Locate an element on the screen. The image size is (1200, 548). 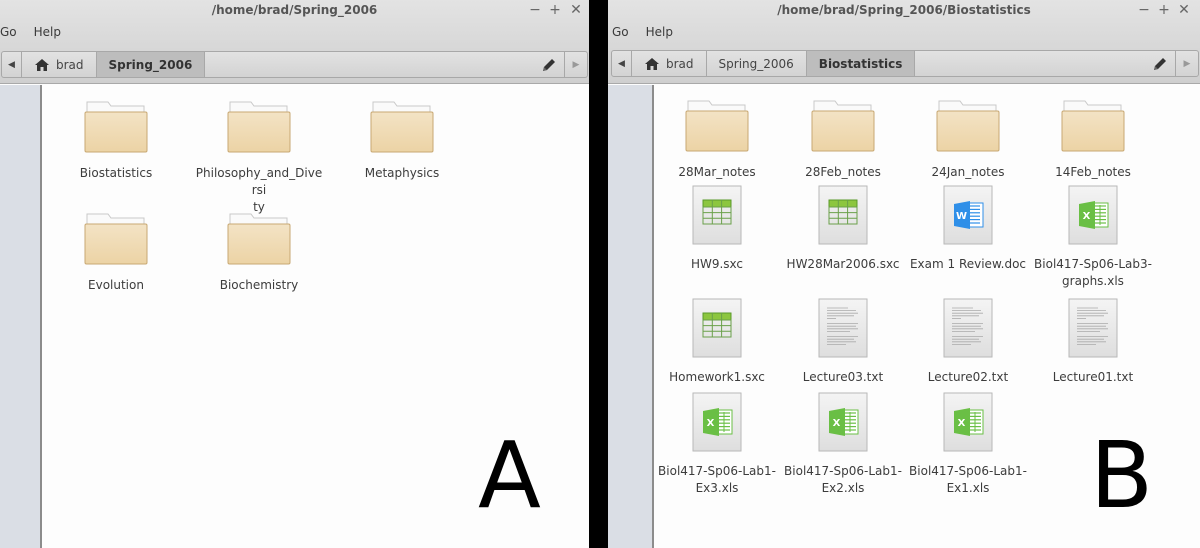
folder-item: Biostatistics is located at coordinates (116, 141).